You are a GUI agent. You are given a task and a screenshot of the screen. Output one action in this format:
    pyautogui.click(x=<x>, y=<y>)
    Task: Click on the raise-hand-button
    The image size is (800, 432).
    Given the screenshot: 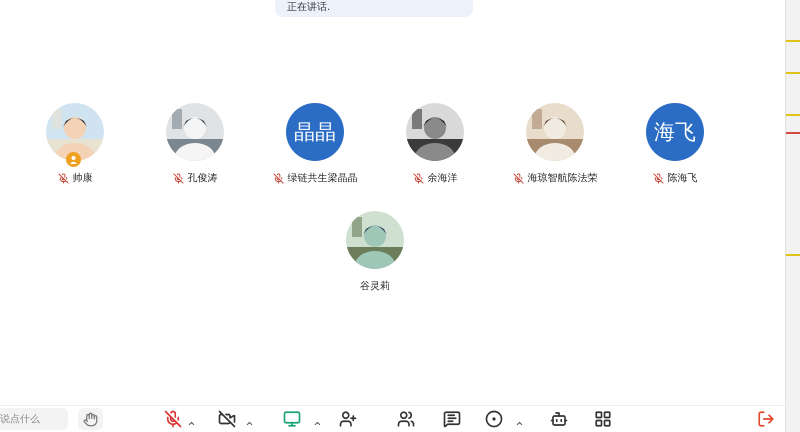 What is the action you would take?
    pyautogui.click(x=90, y=419)
    